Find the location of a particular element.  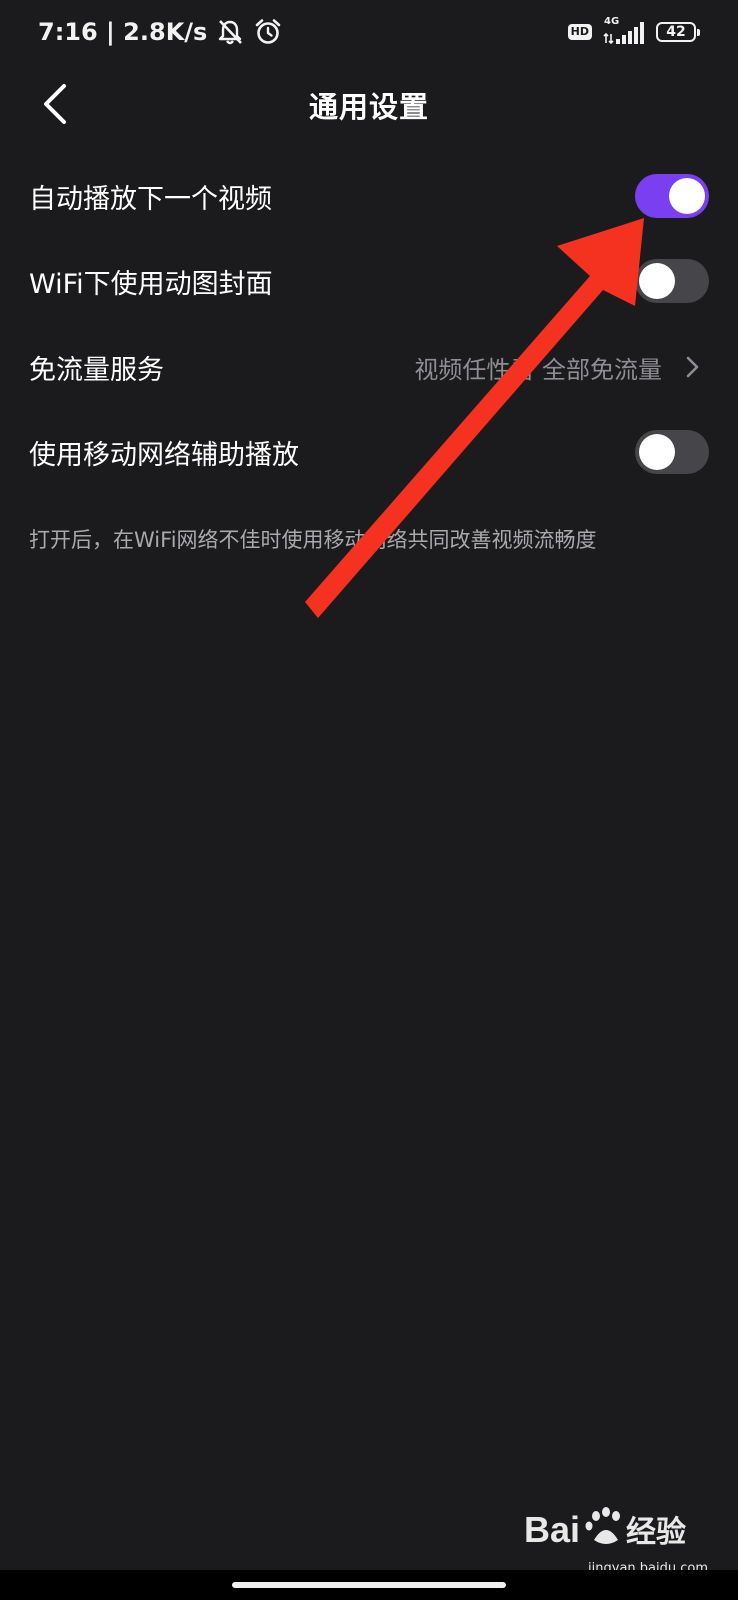

home-indicator is located at coordinates (369, 1585).